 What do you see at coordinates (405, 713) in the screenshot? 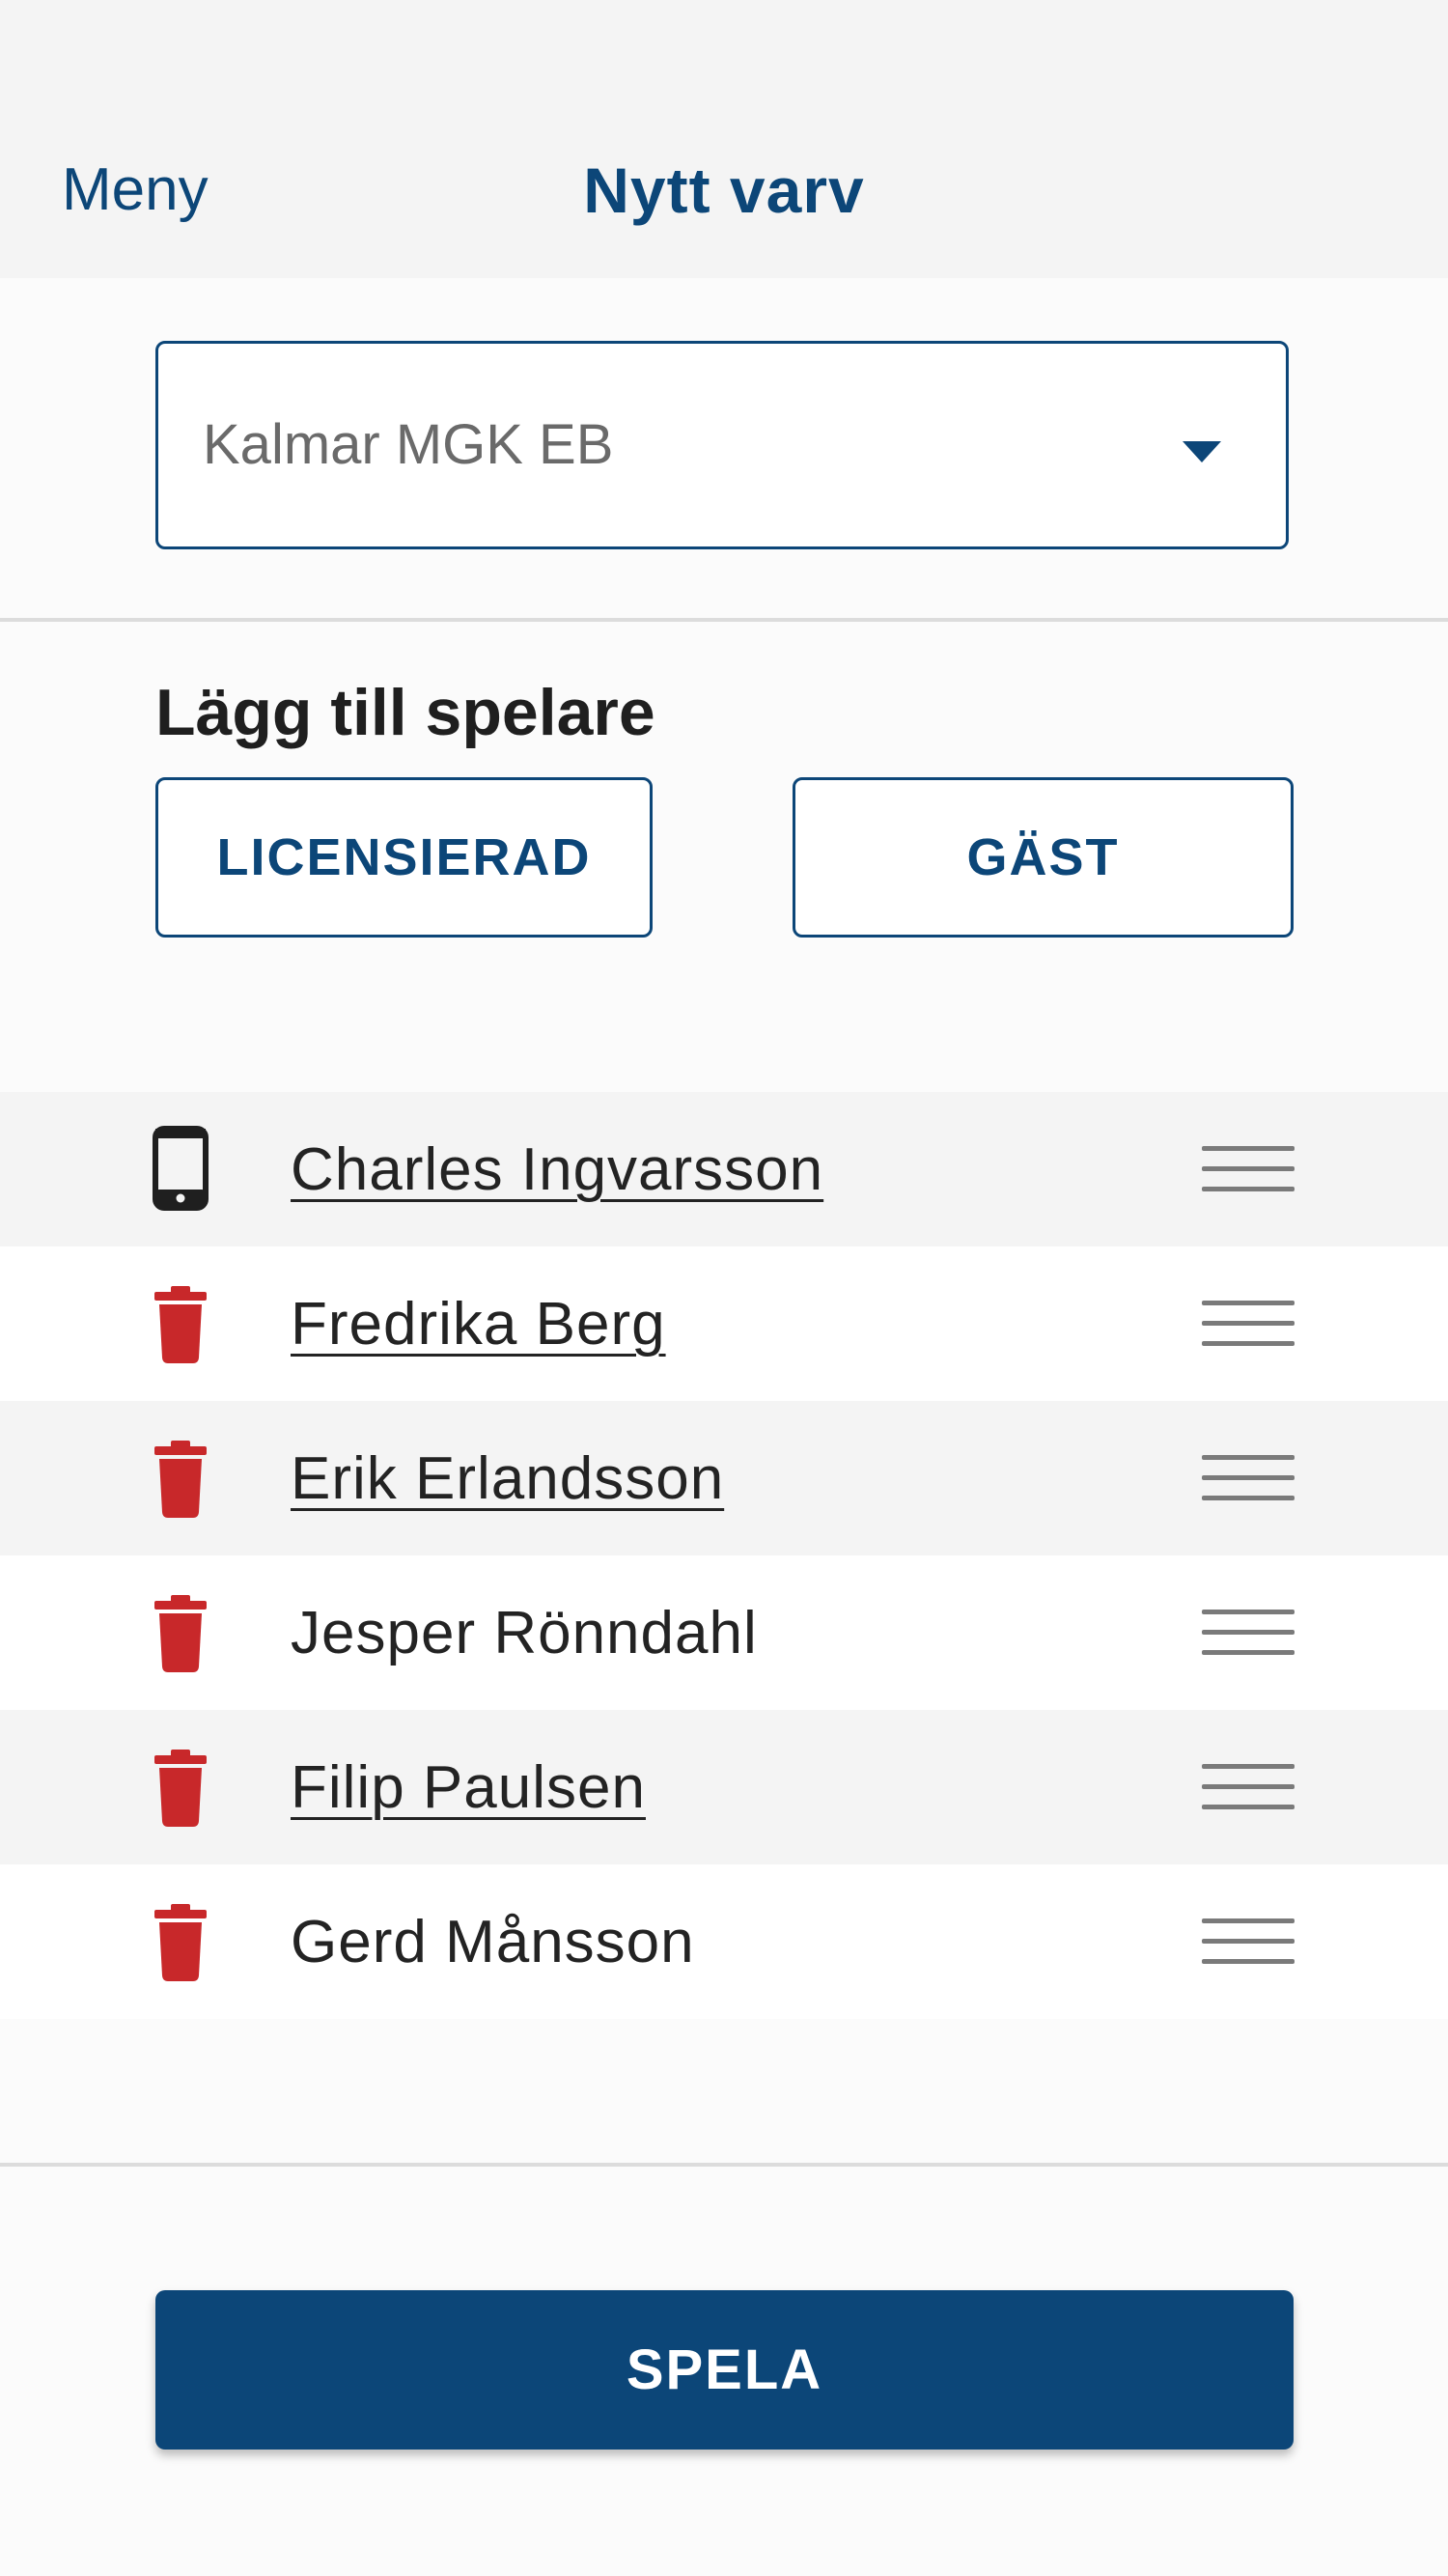
I see `add-players-heading: Lägg till spelare` at bounding box center [405, 713].